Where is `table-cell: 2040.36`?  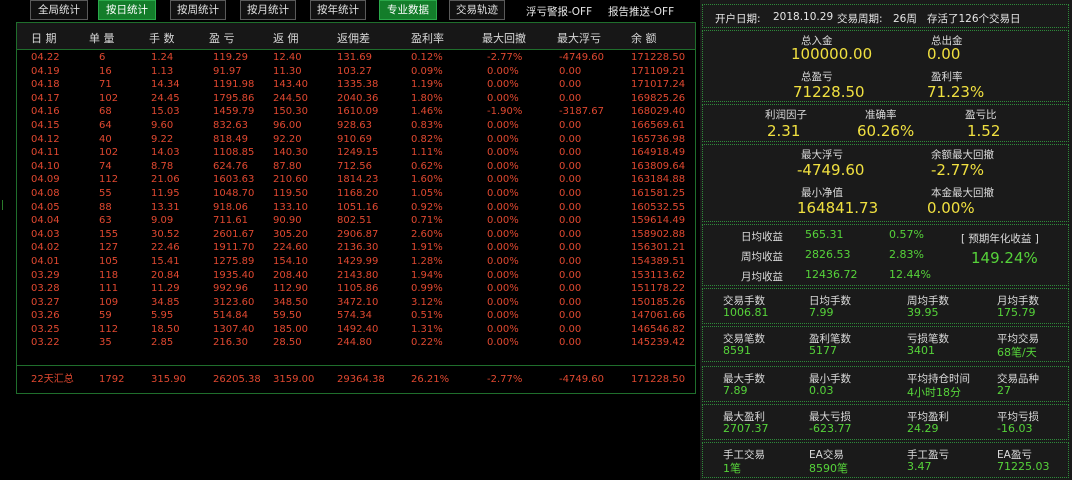 table-cell: 2040.36 is located at coordinates (358, 98).